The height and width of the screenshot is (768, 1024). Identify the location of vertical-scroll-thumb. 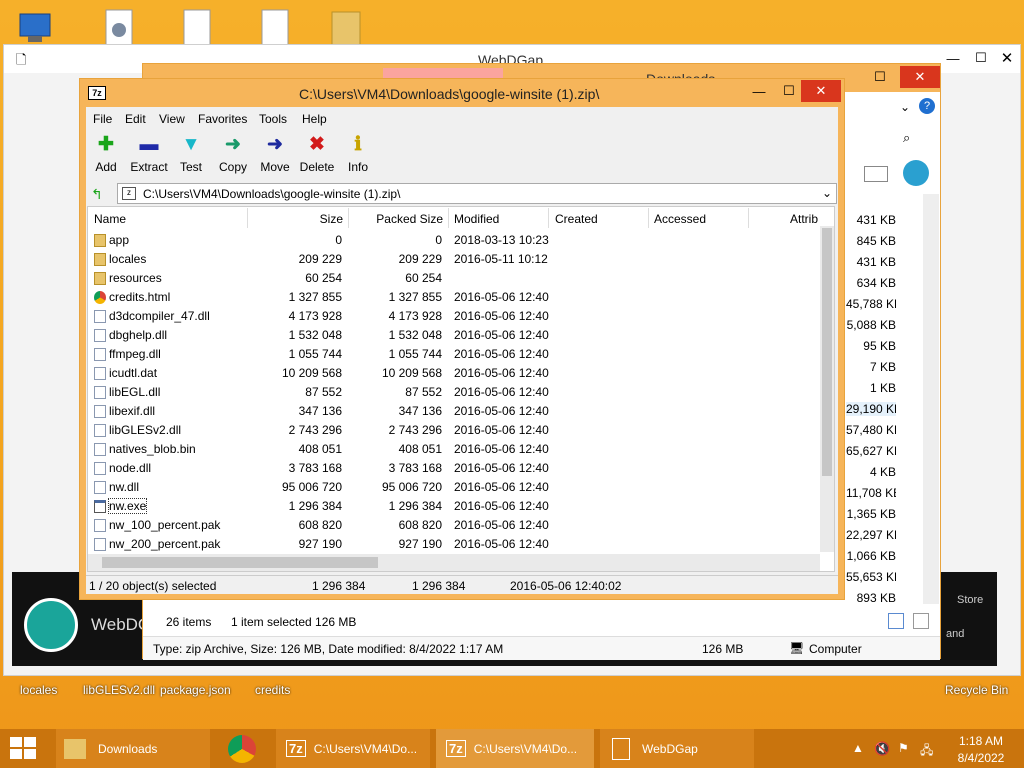
(827, 352).